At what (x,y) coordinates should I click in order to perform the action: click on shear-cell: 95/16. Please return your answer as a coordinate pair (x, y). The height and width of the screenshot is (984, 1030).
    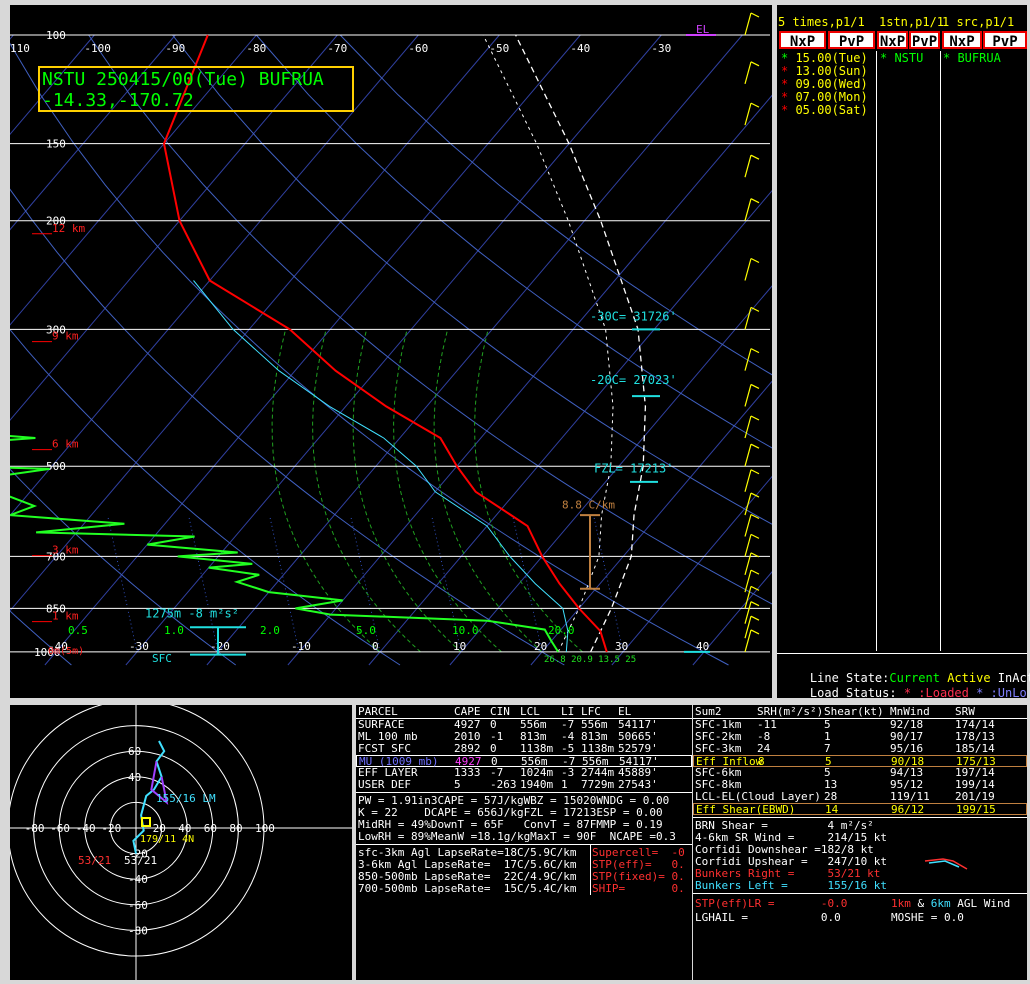
    Looking at the image, I should click on (907, 748).